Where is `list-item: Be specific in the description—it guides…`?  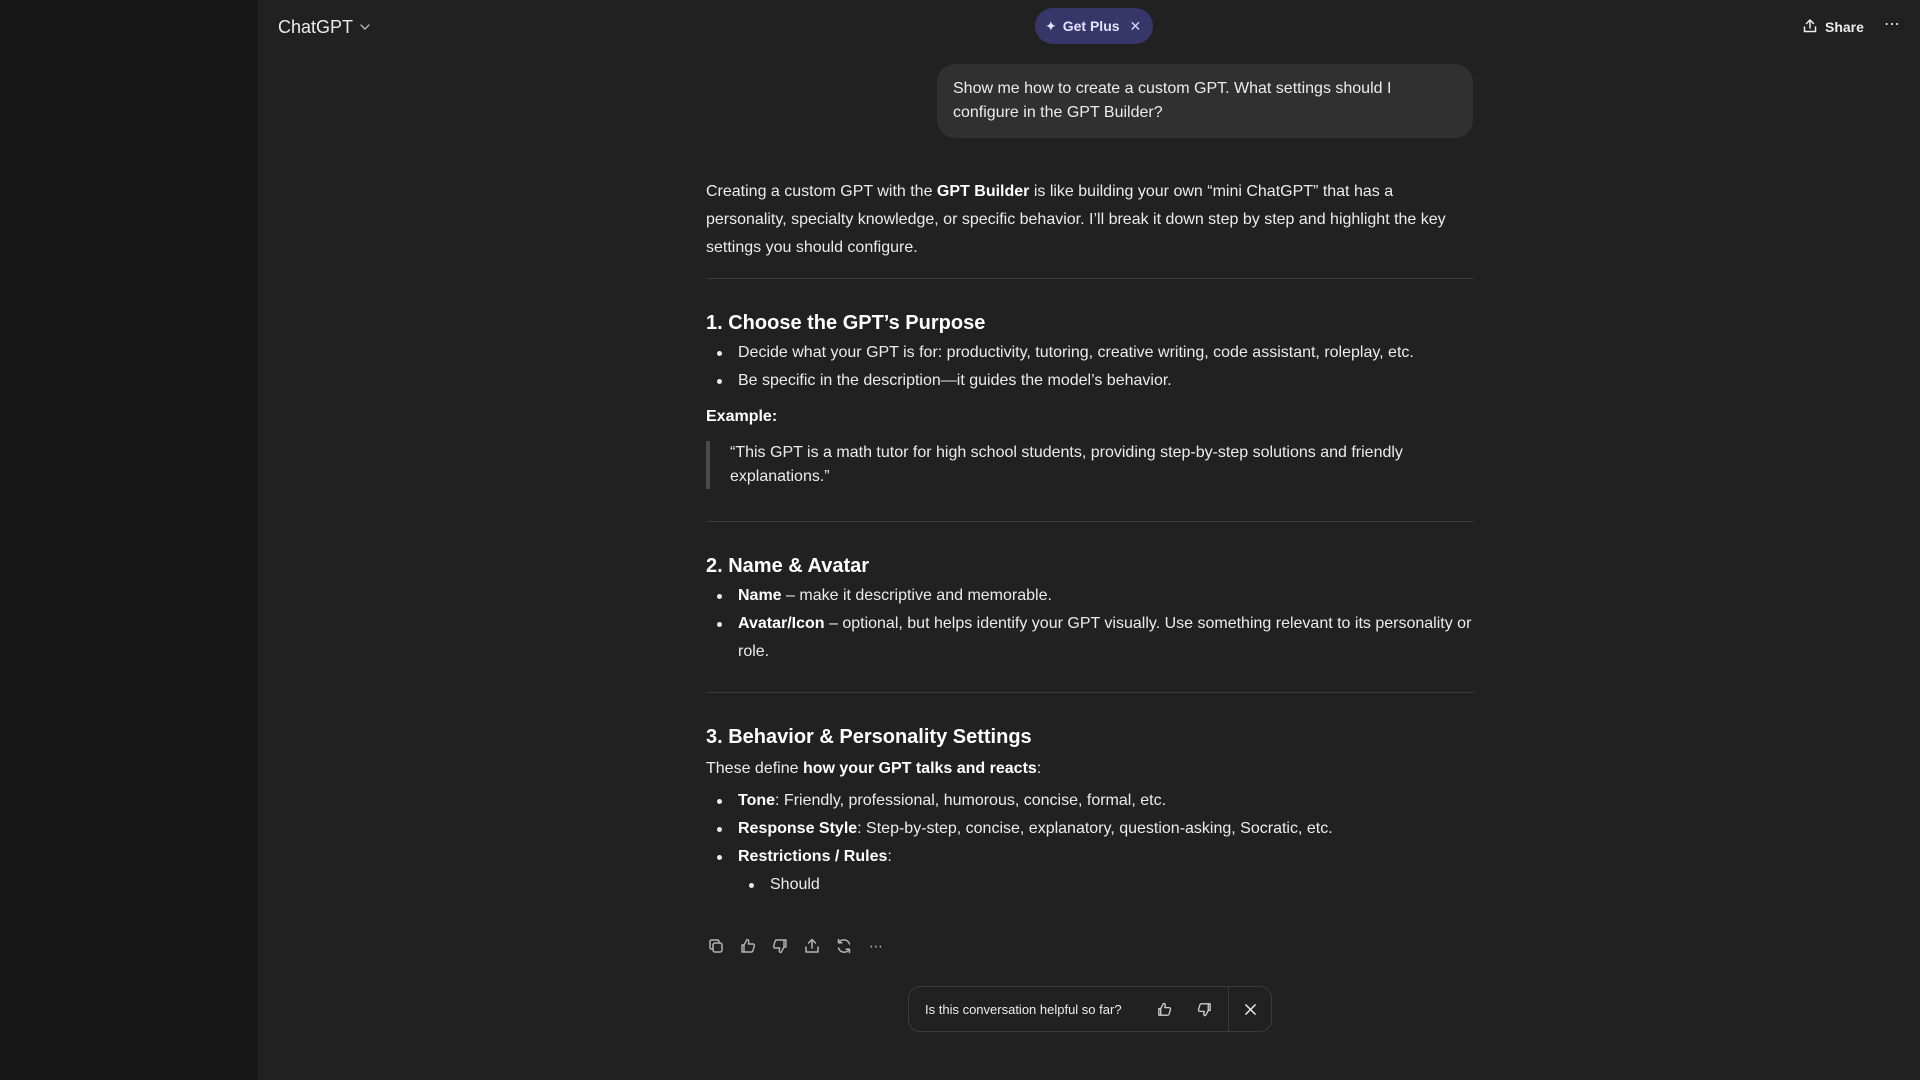 list-item: Be specific in the description—it guides… is located at coordinates (1090, 381).